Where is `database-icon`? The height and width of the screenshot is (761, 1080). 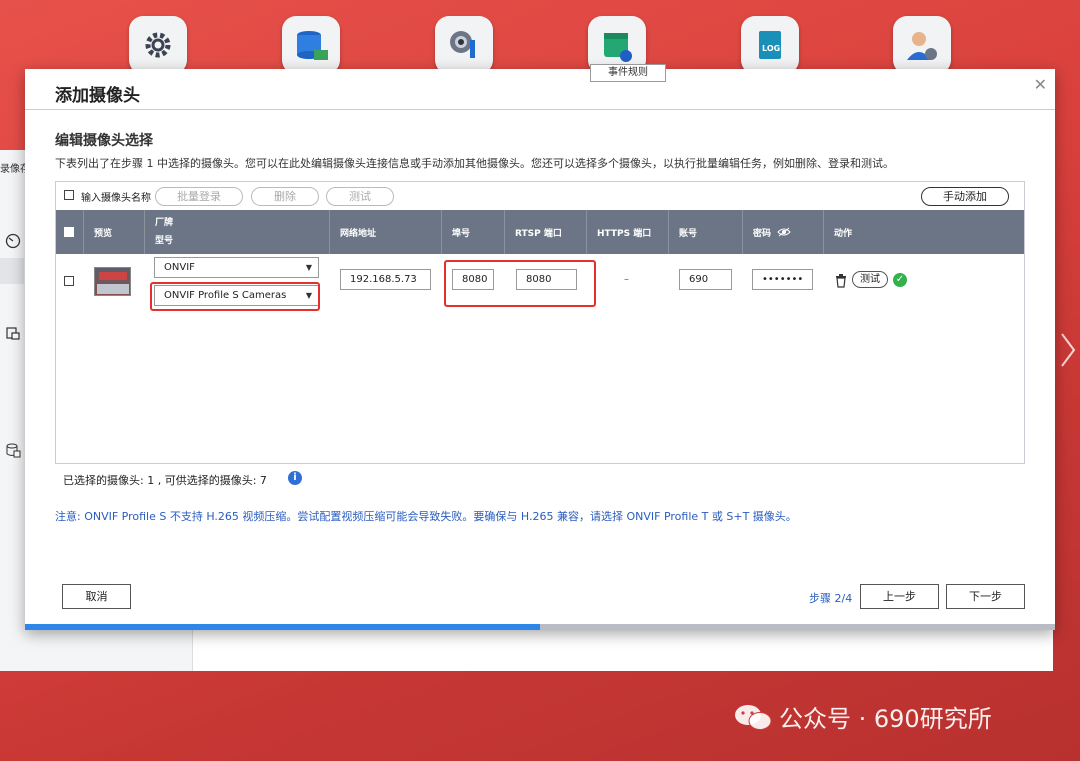
database-icon is located at coordinates (13, 450).